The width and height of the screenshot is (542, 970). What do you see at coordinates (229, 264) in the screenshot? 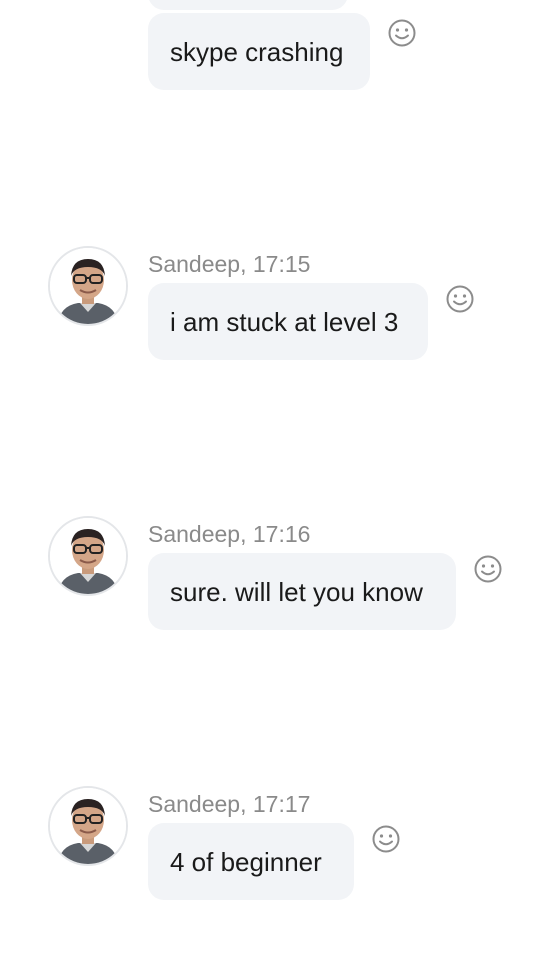
I see `sender-timestamp: Sandeep, 17:15` at bounding box center [229, 264].